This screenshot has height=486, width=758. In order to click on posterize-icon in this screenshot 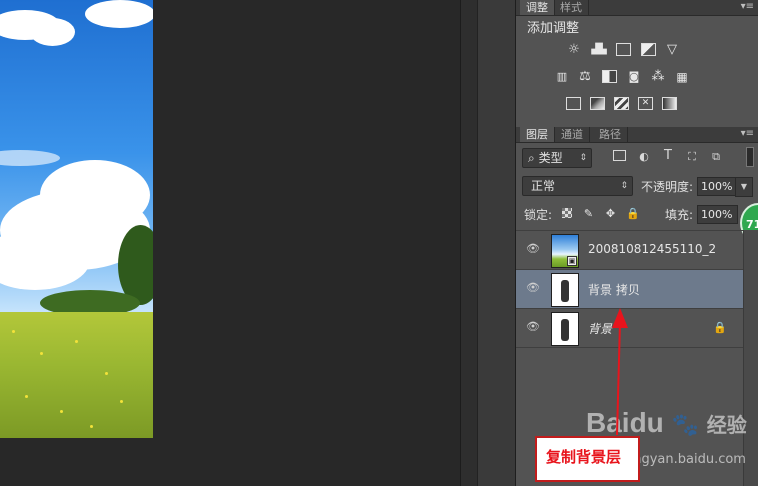, I will do `click(597, 103)`.